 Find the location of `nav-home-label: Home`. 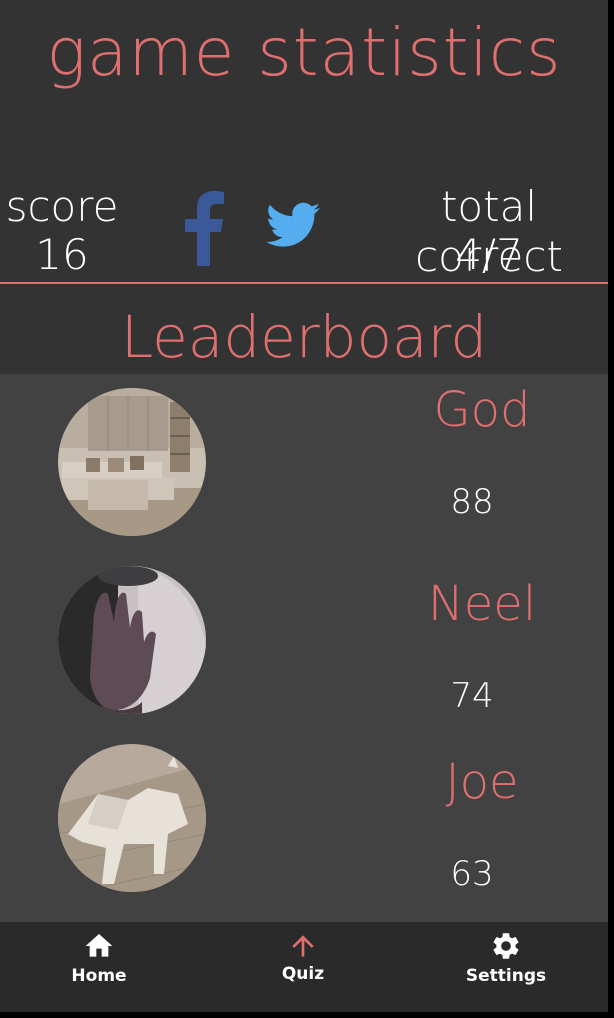

nav-home-label: Home is located at coordinates (99, 976).